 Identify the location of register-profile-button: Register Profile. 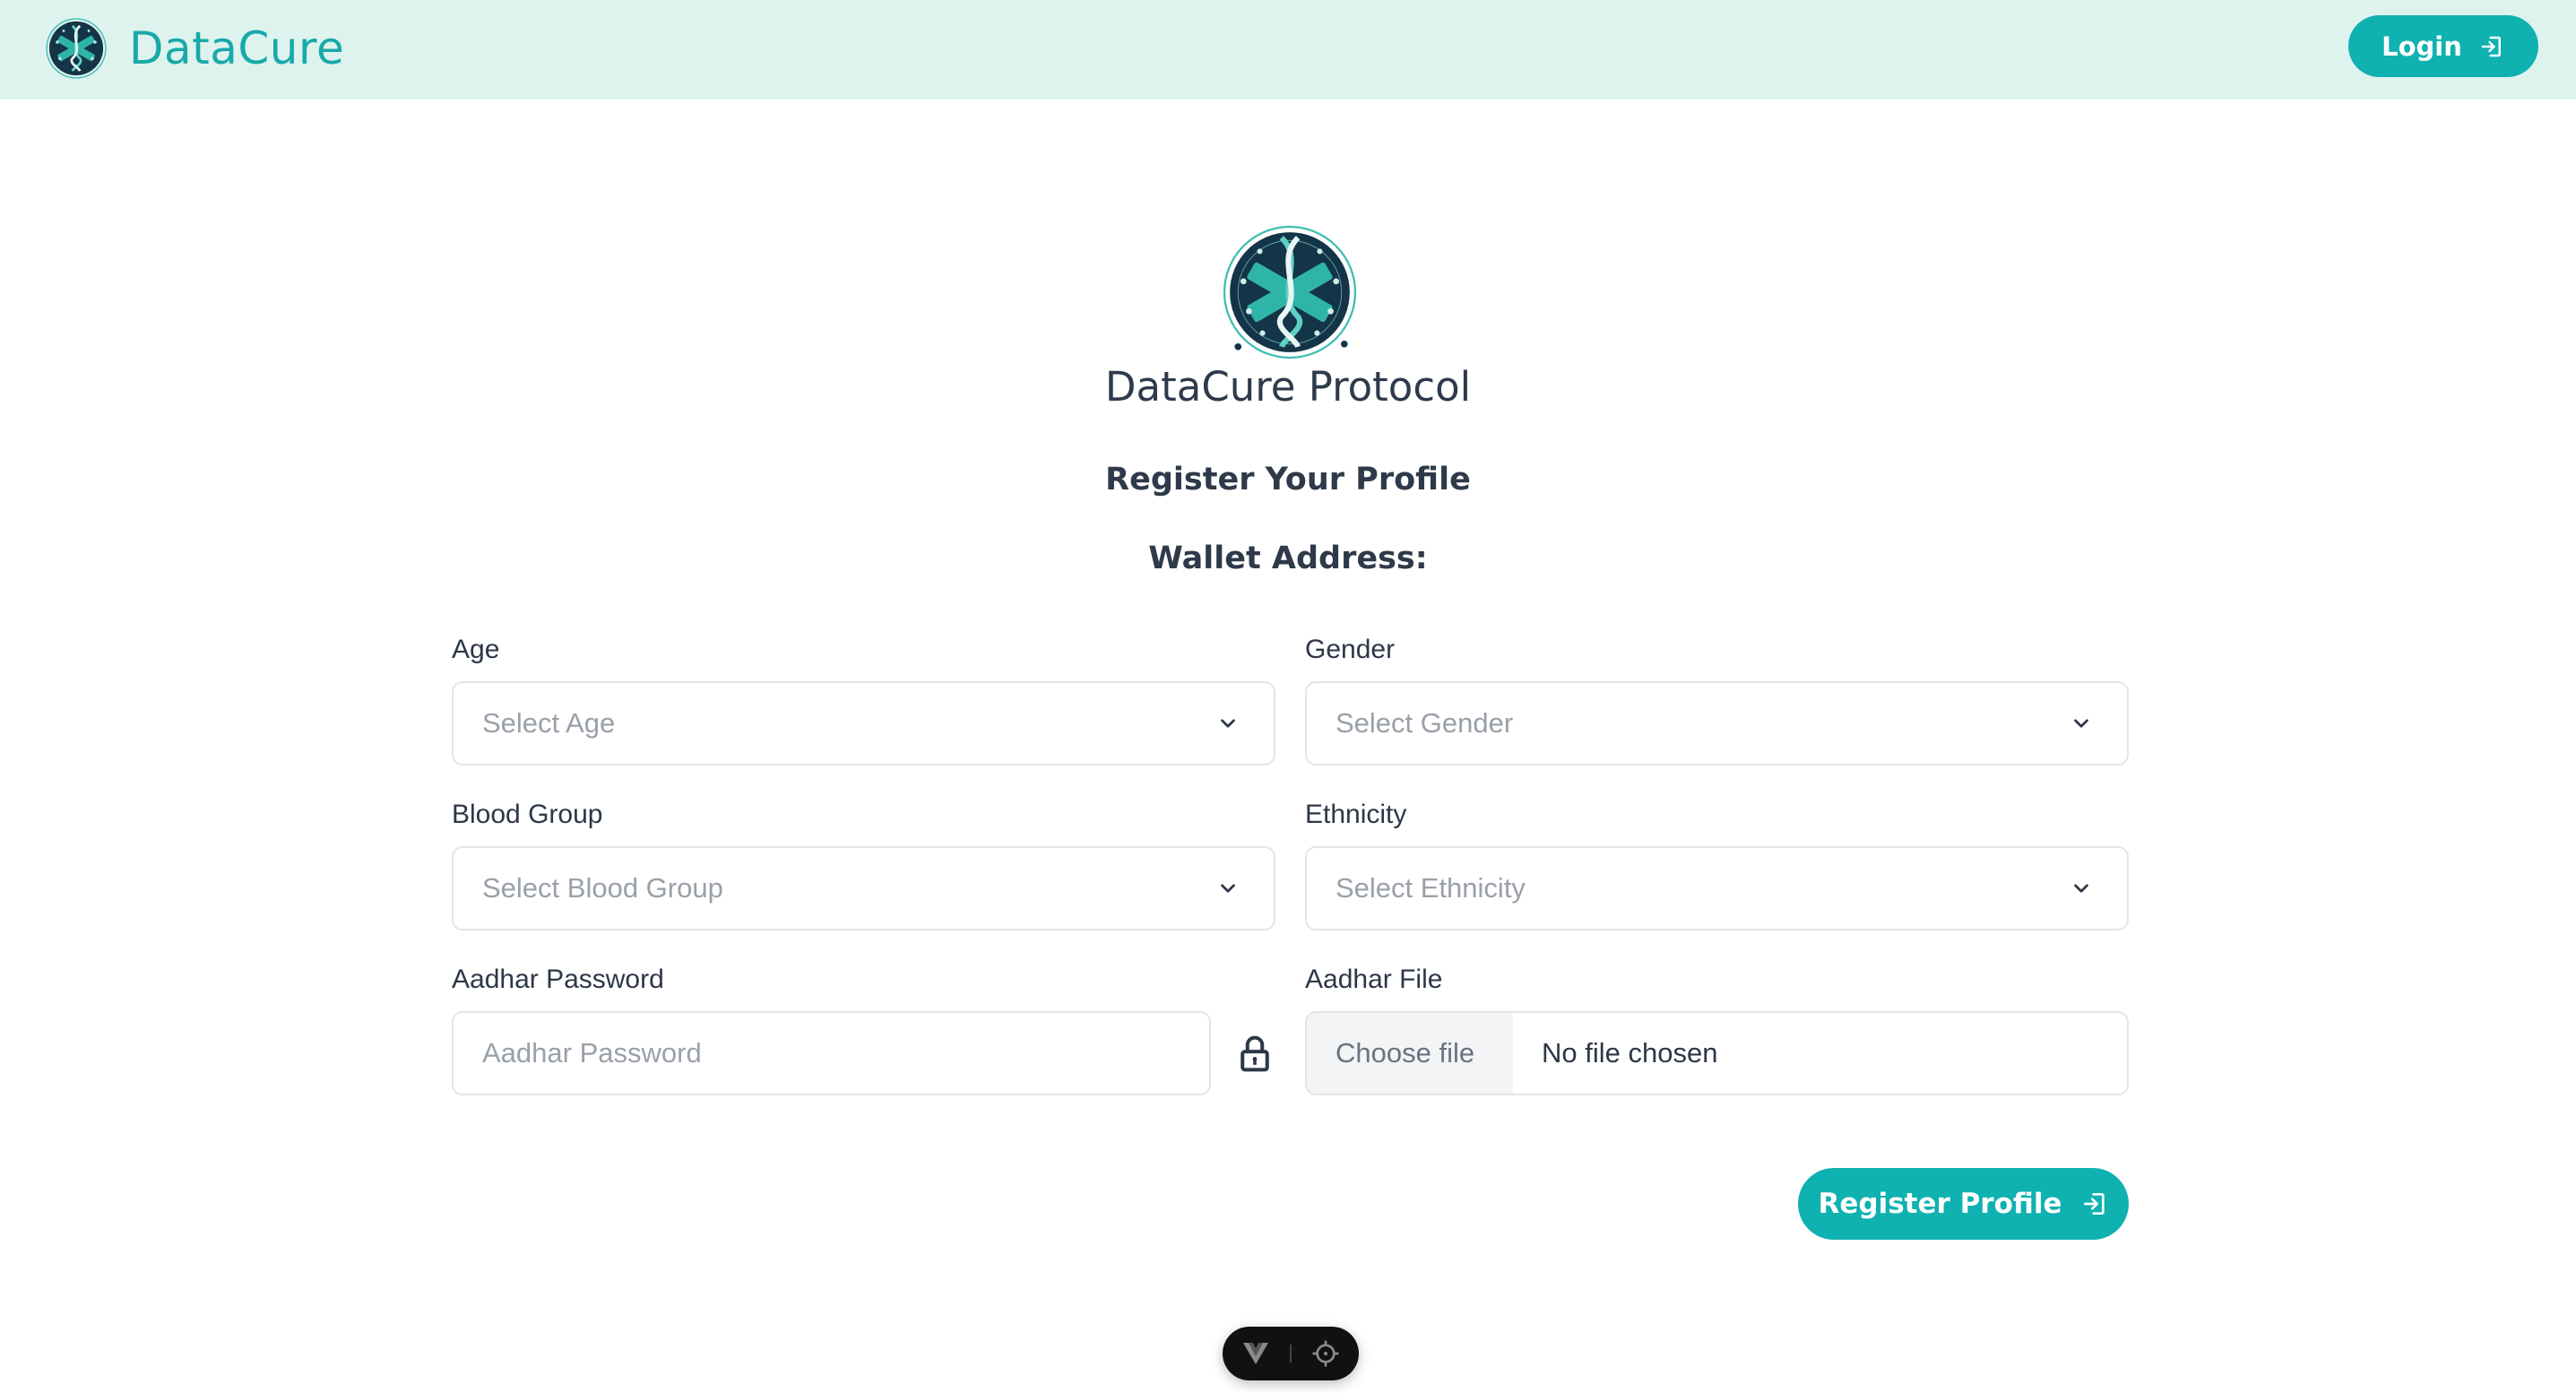
(1963, 1204).